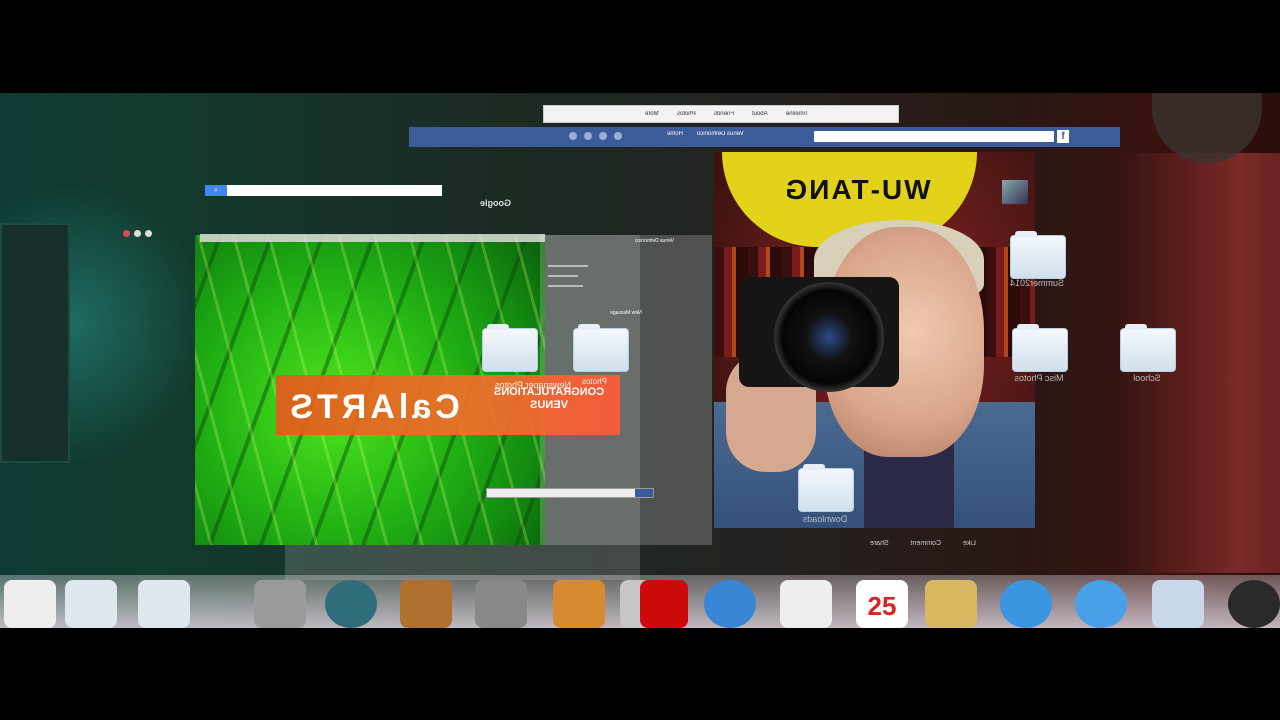  I want to click on facebook-top-bar: Home Venus Delmonico f, so click(764, 137).